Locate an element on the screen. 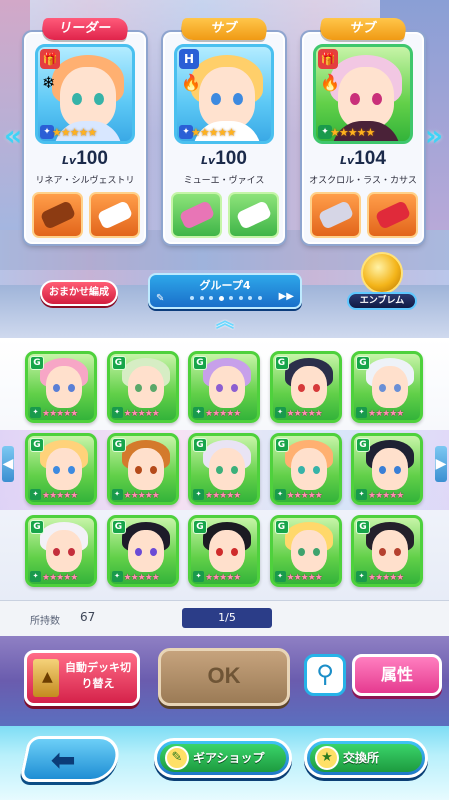  chevron-up-icon: ︽ is located at coordinates (225, 323).